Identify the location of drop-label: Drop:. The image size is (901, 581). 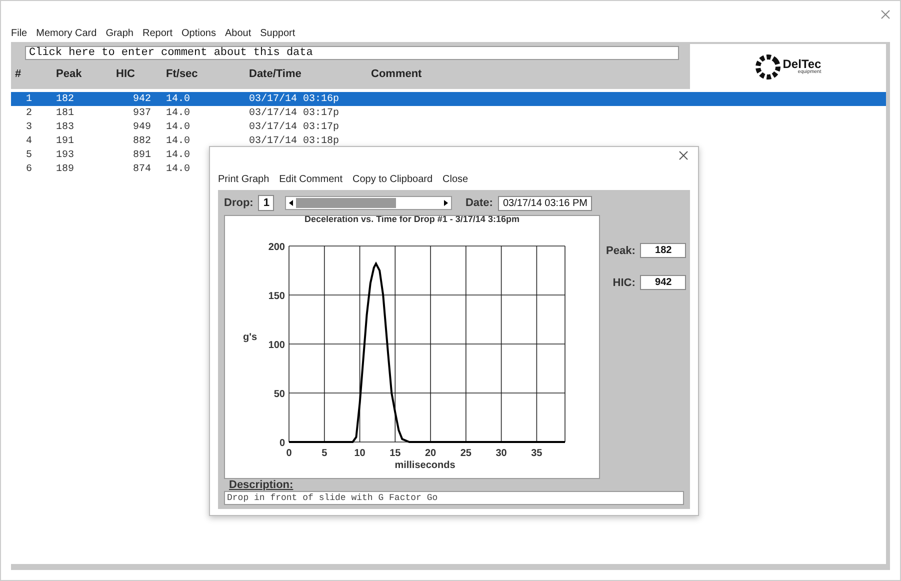
(239, 203).